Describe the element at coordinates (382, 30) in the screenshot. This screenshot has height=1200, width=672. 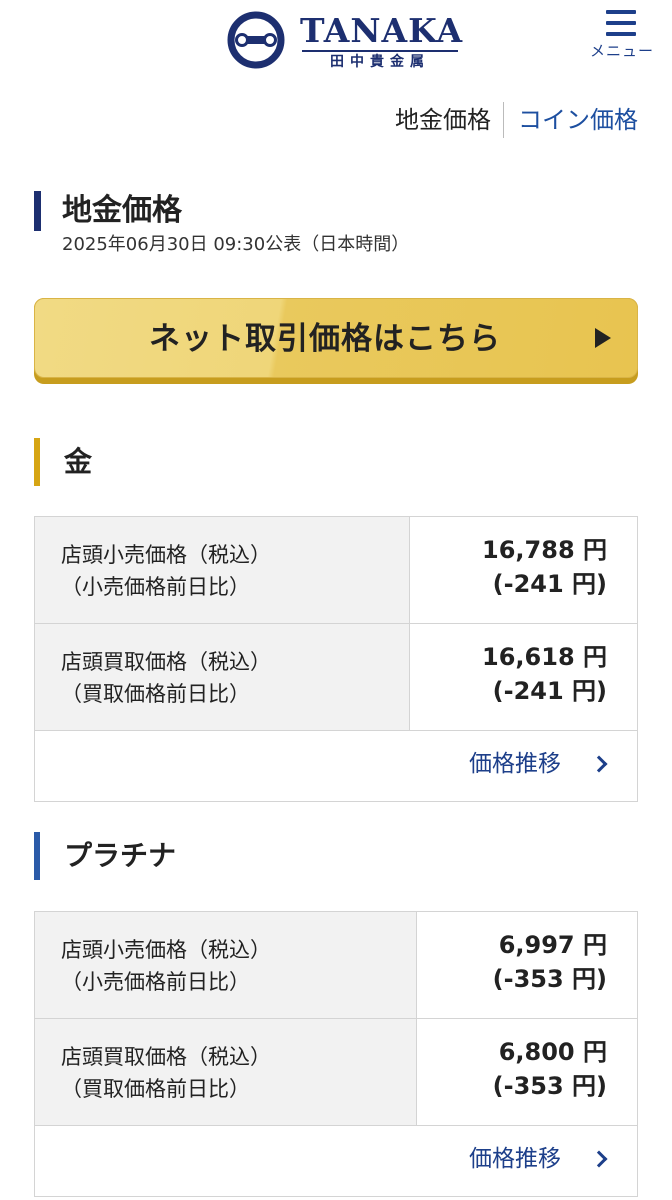
I see `logo-wordmark: TANAKA` at that location.